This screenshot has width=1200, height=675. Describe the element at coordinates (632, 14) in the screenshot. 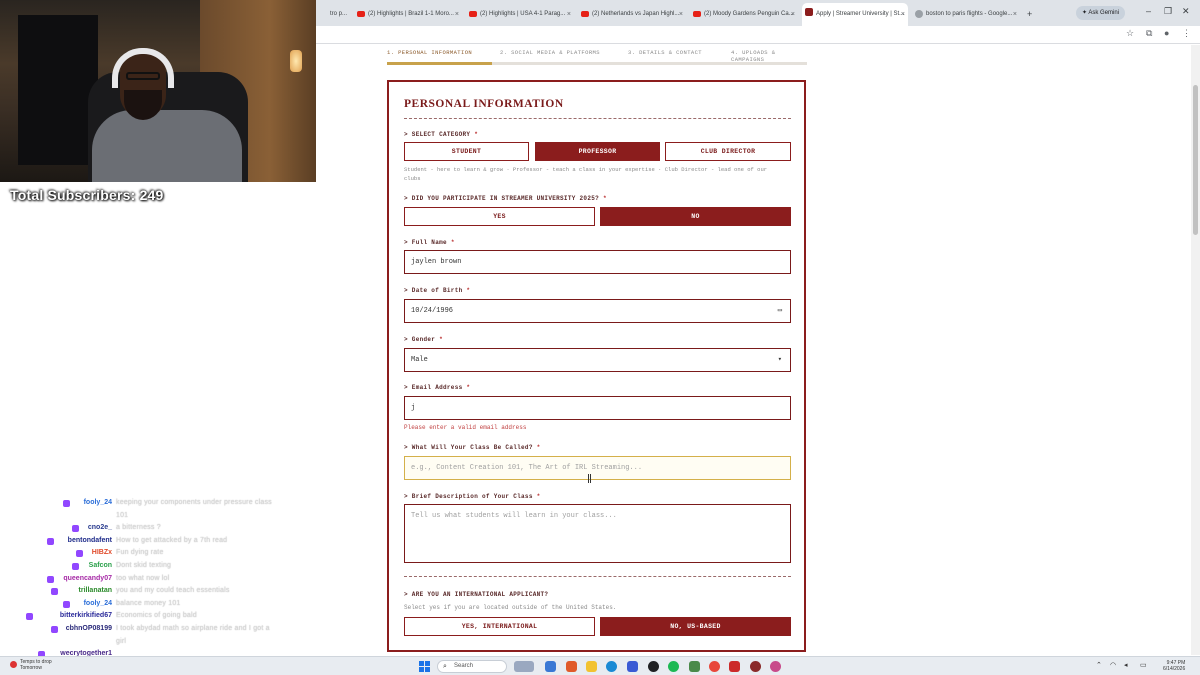

I see `browser-tab: (2) Netherlands vs Japan Highl... ×` at that location.